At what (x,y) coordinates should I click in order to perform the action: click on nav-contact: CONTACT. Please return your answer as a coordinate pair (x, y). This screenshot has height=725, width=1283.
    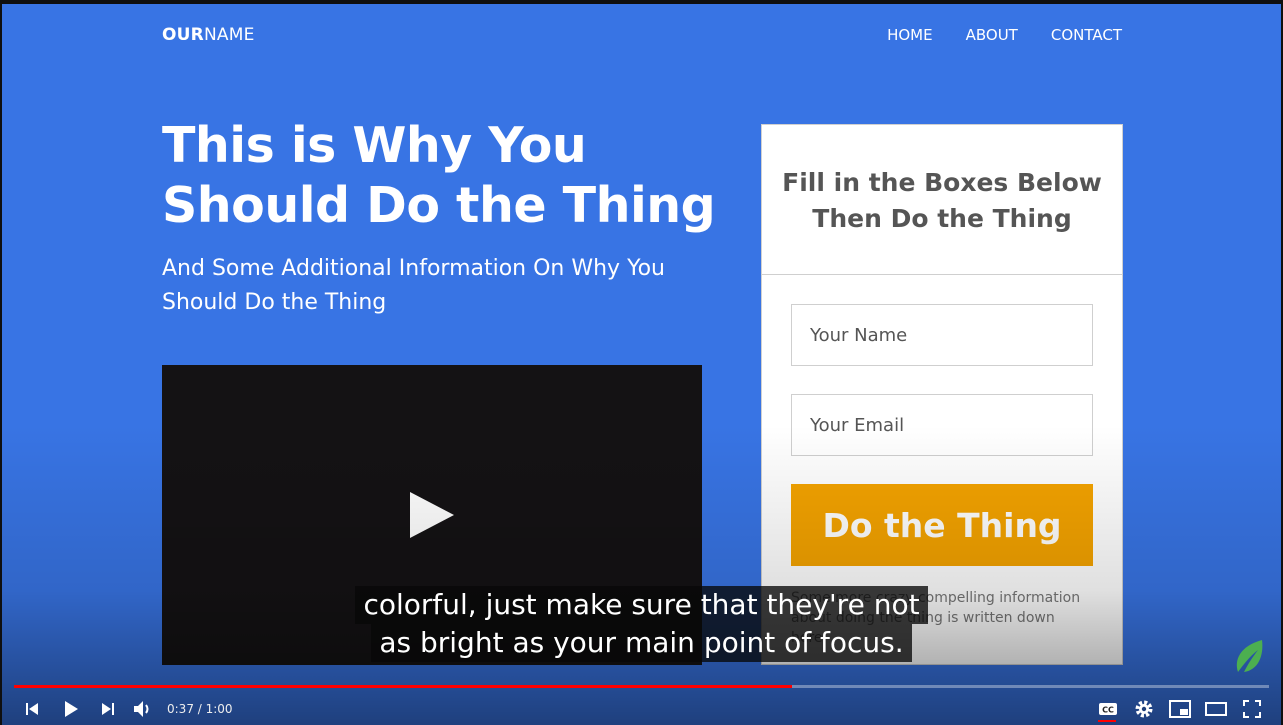
    Looking at the image, I should click on (1086, 35).